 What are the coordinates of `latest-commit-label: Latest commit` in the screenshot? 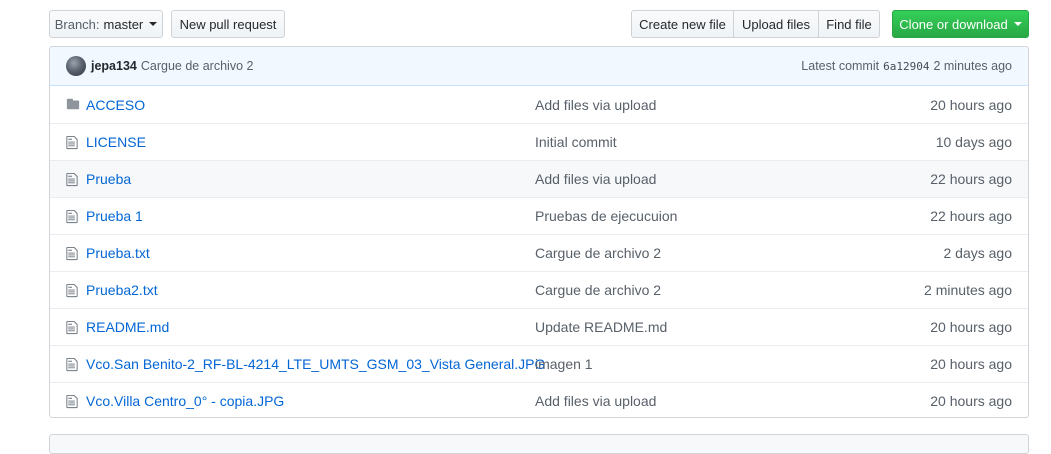 It's located at (840, 66).